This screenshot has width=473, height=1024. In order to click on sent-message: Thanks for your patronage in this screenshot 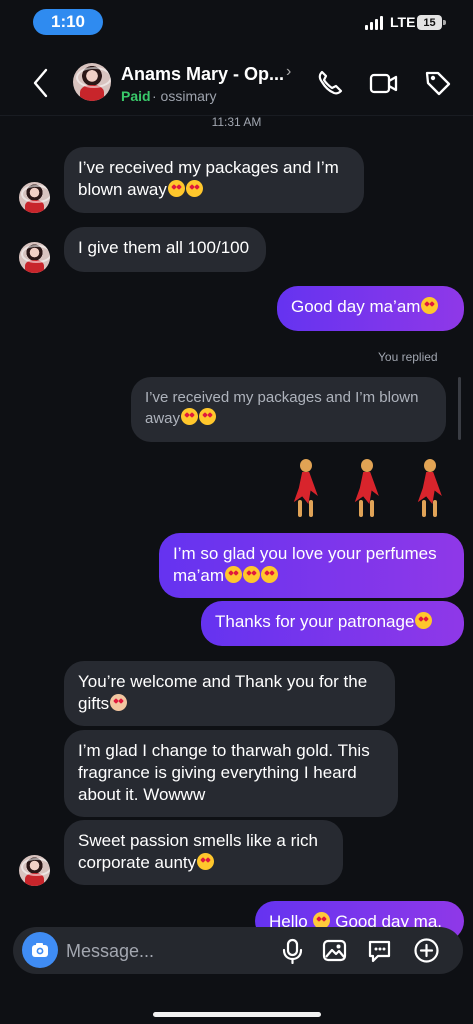, I will do `click(332, 623)`.